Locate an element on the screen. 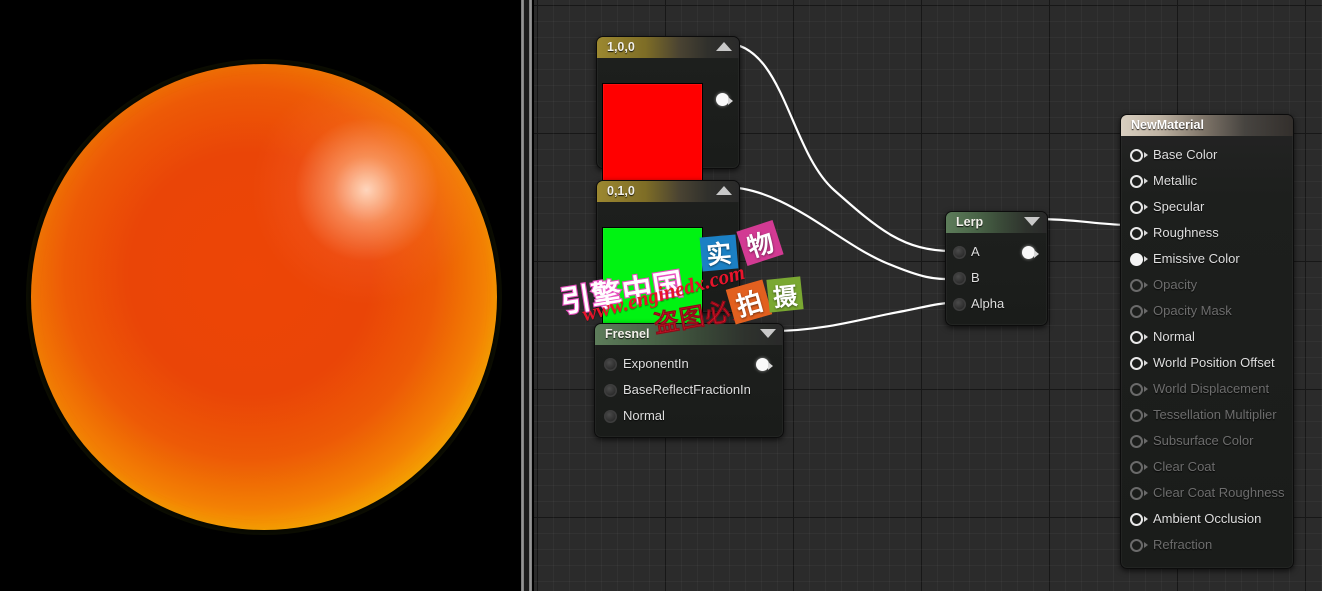 The height and width of the screenshot is (591, 1322). material-pin-row: Roughness is located at coordinates (1207, 233).